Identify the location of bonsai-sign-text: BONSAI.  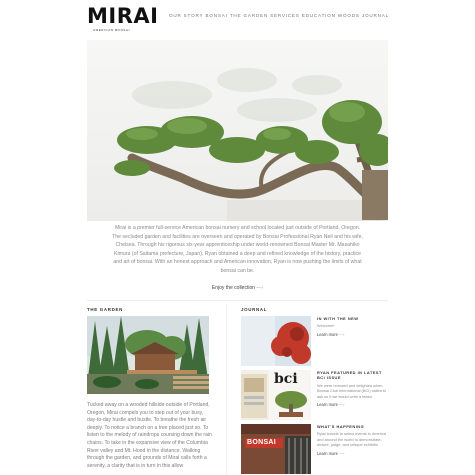
(262, 442).